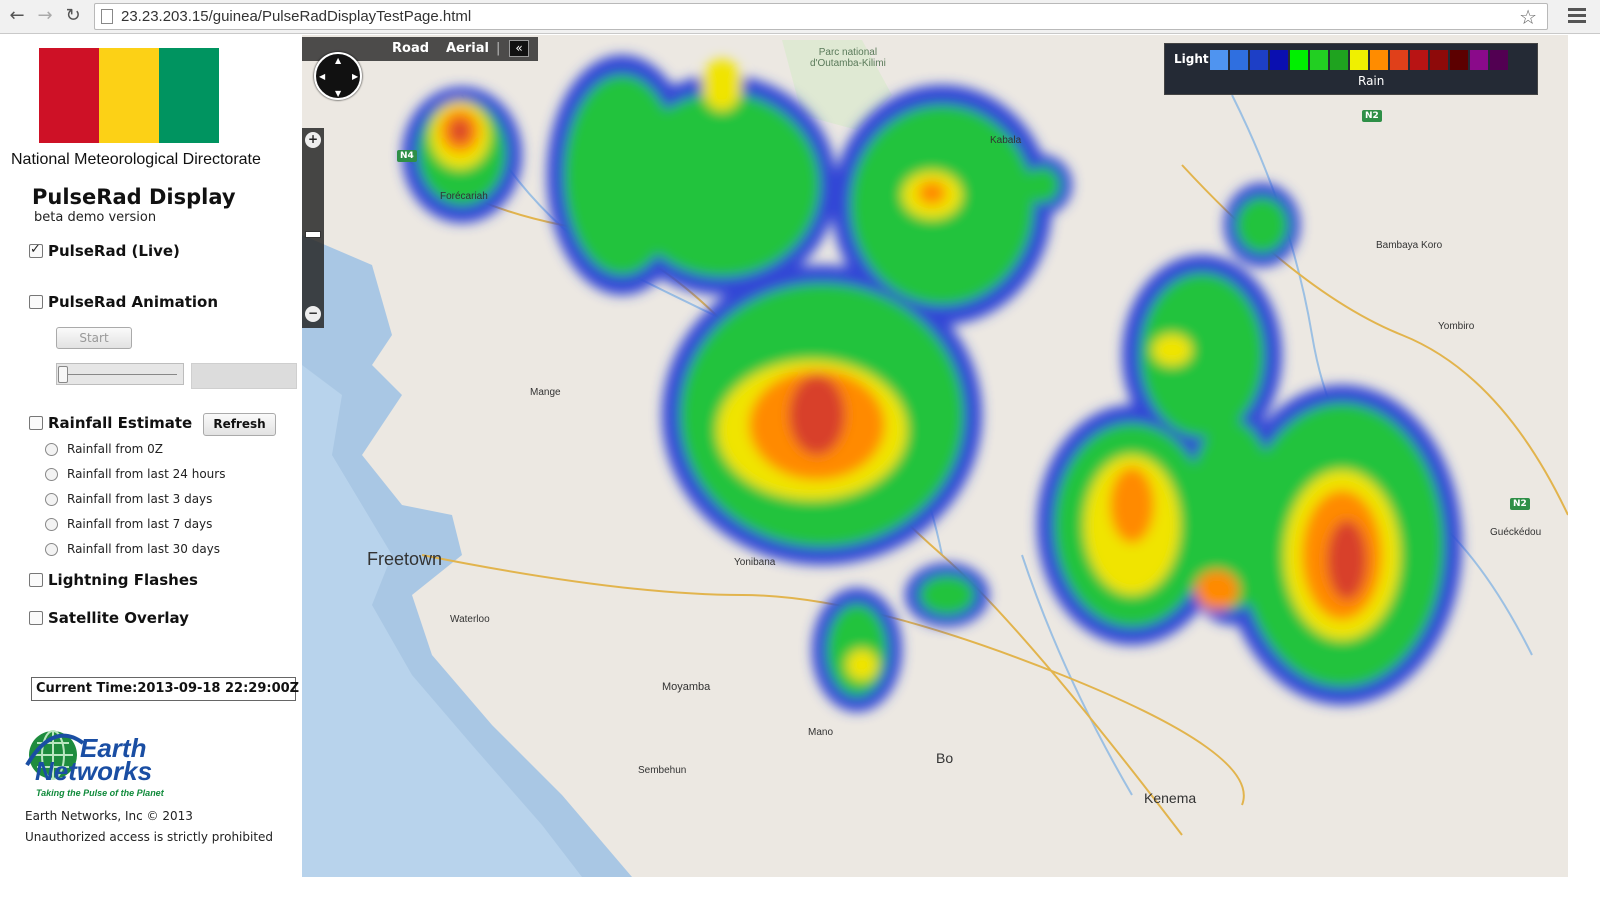 This screenshot has height=897, width=1600. Describe the element at coordinates (107, 16) in the screenshot. I see `page-icon` at that location.